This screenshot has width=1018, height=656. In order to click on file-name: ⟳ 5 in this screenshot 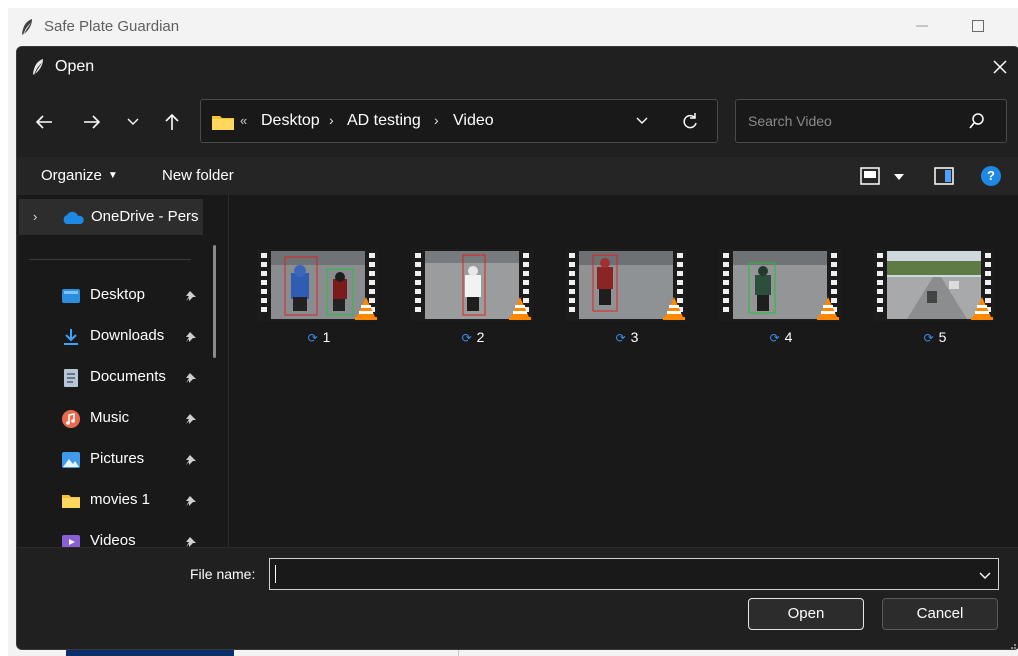, I will do `click(935, 337)`.